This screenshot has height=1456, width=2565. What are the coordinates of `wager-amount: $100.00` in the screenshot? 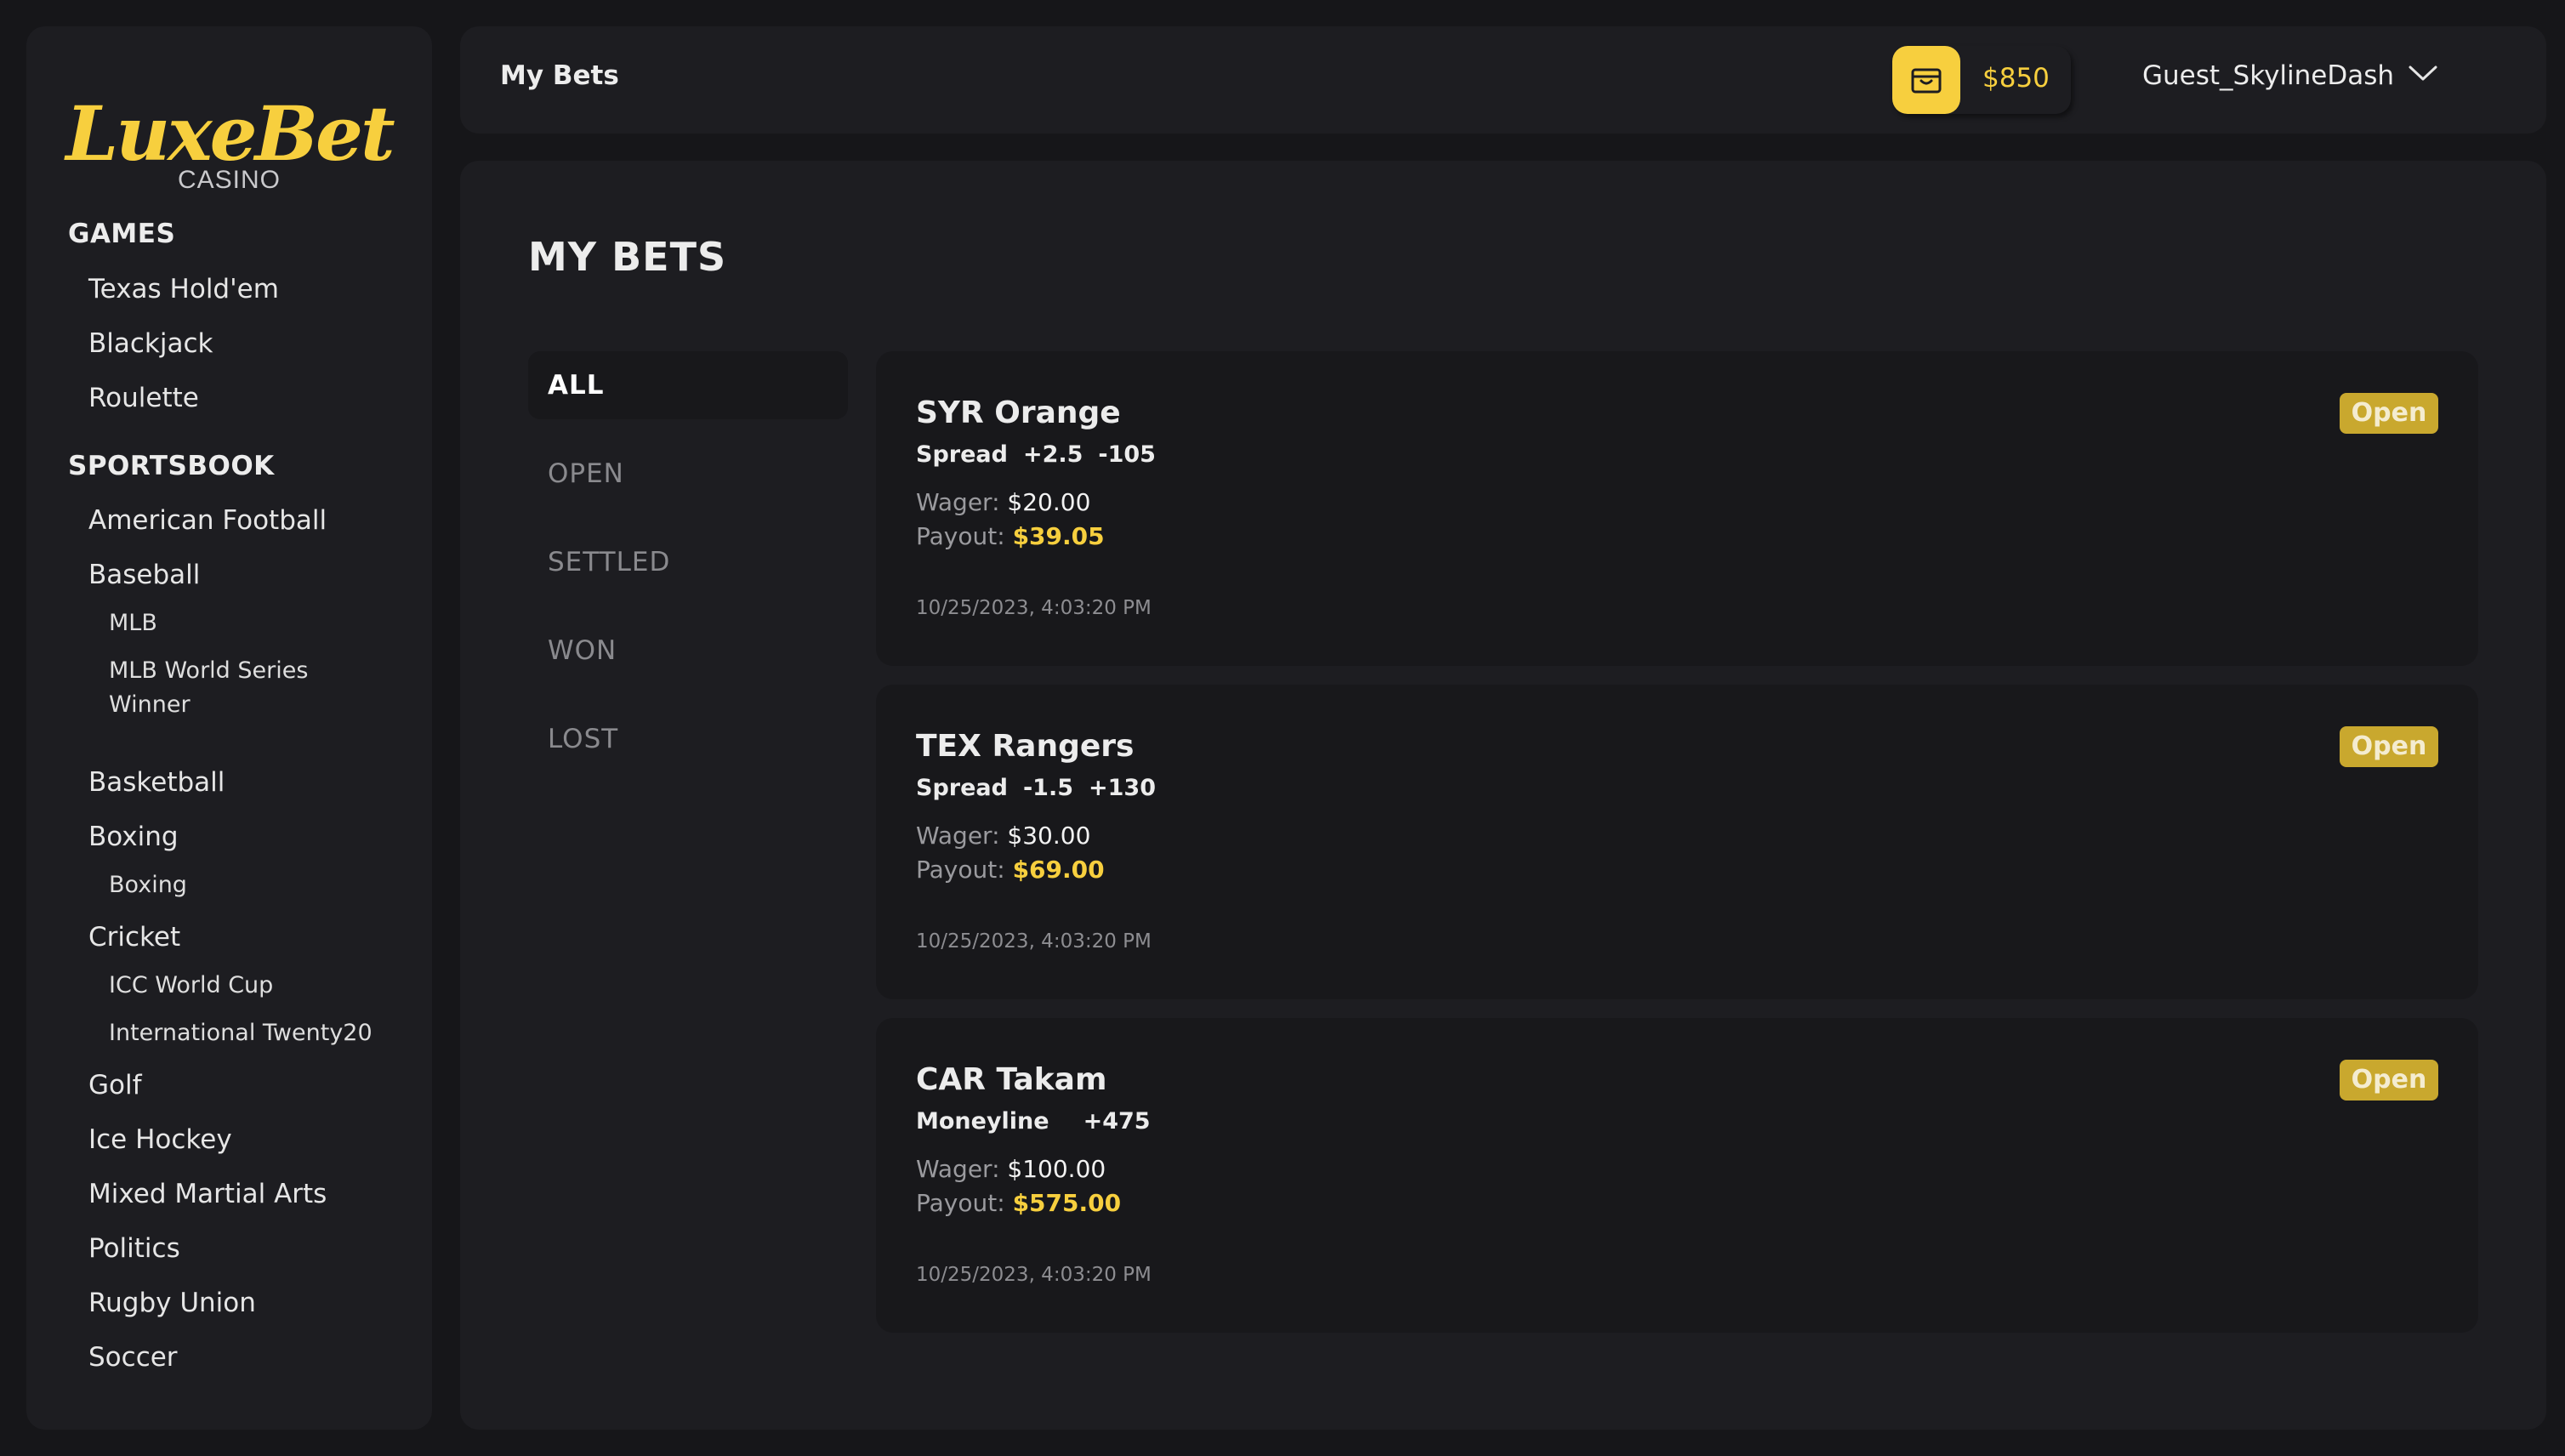 It's located at (1056, 1169).